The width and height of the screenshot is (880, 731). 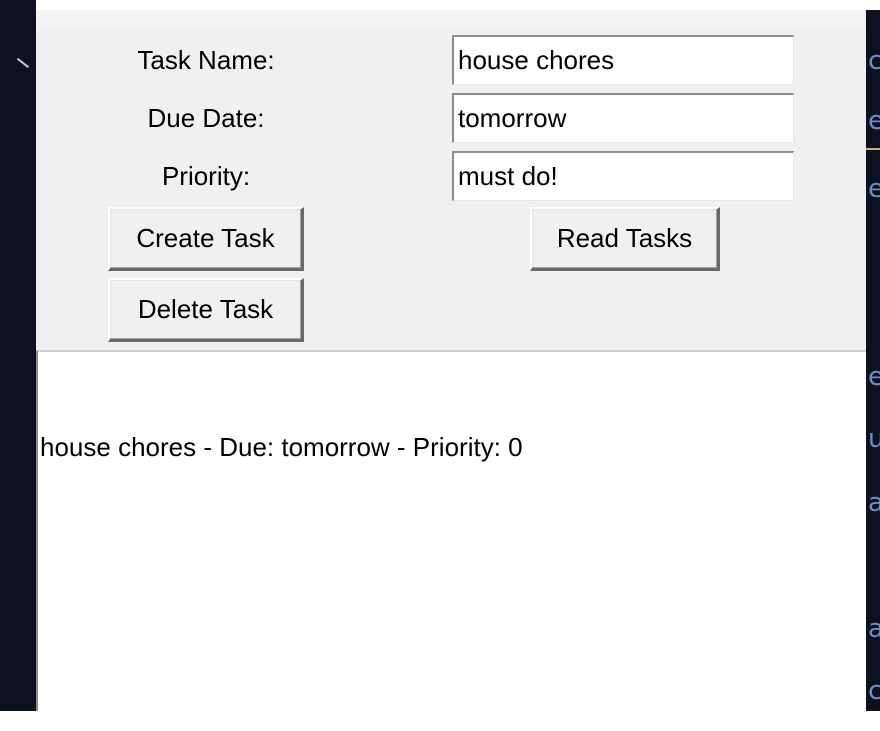 What do you see at coordinates (23, 63) in the screenshot?
I see `line-mark-icon` at bounding box center [23, 63].